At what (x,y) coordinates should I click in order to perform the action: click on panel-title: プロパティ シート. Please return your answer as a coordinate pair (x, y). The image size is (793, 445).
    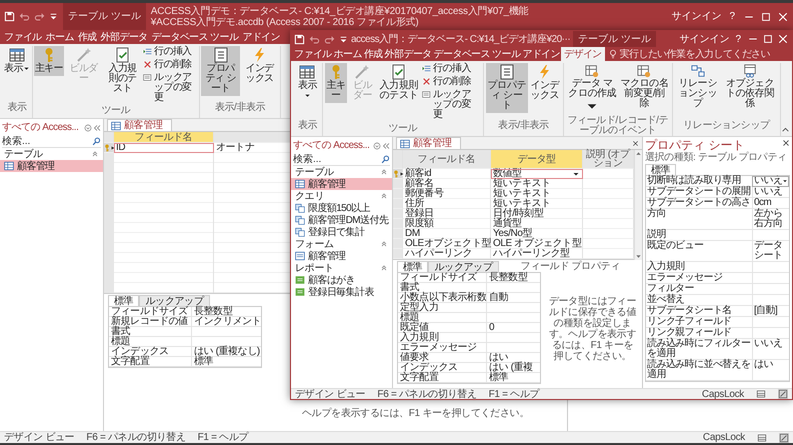
    Looking at the image, I should click on (694, 145).